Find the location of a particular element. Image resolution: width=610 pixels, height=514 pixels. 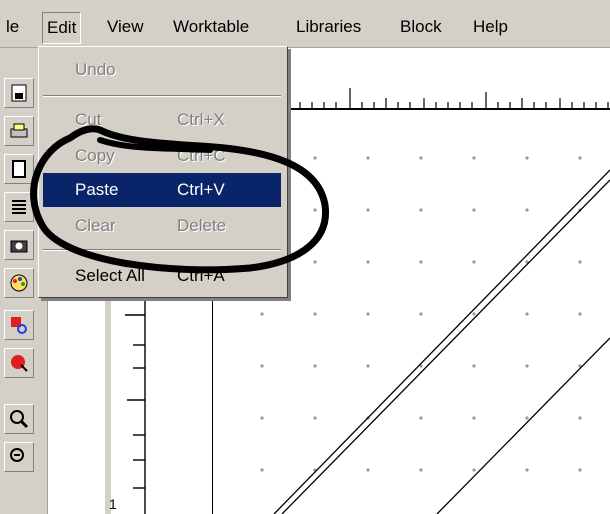

toolbar-button-camera is located at coordinates (19, 245).